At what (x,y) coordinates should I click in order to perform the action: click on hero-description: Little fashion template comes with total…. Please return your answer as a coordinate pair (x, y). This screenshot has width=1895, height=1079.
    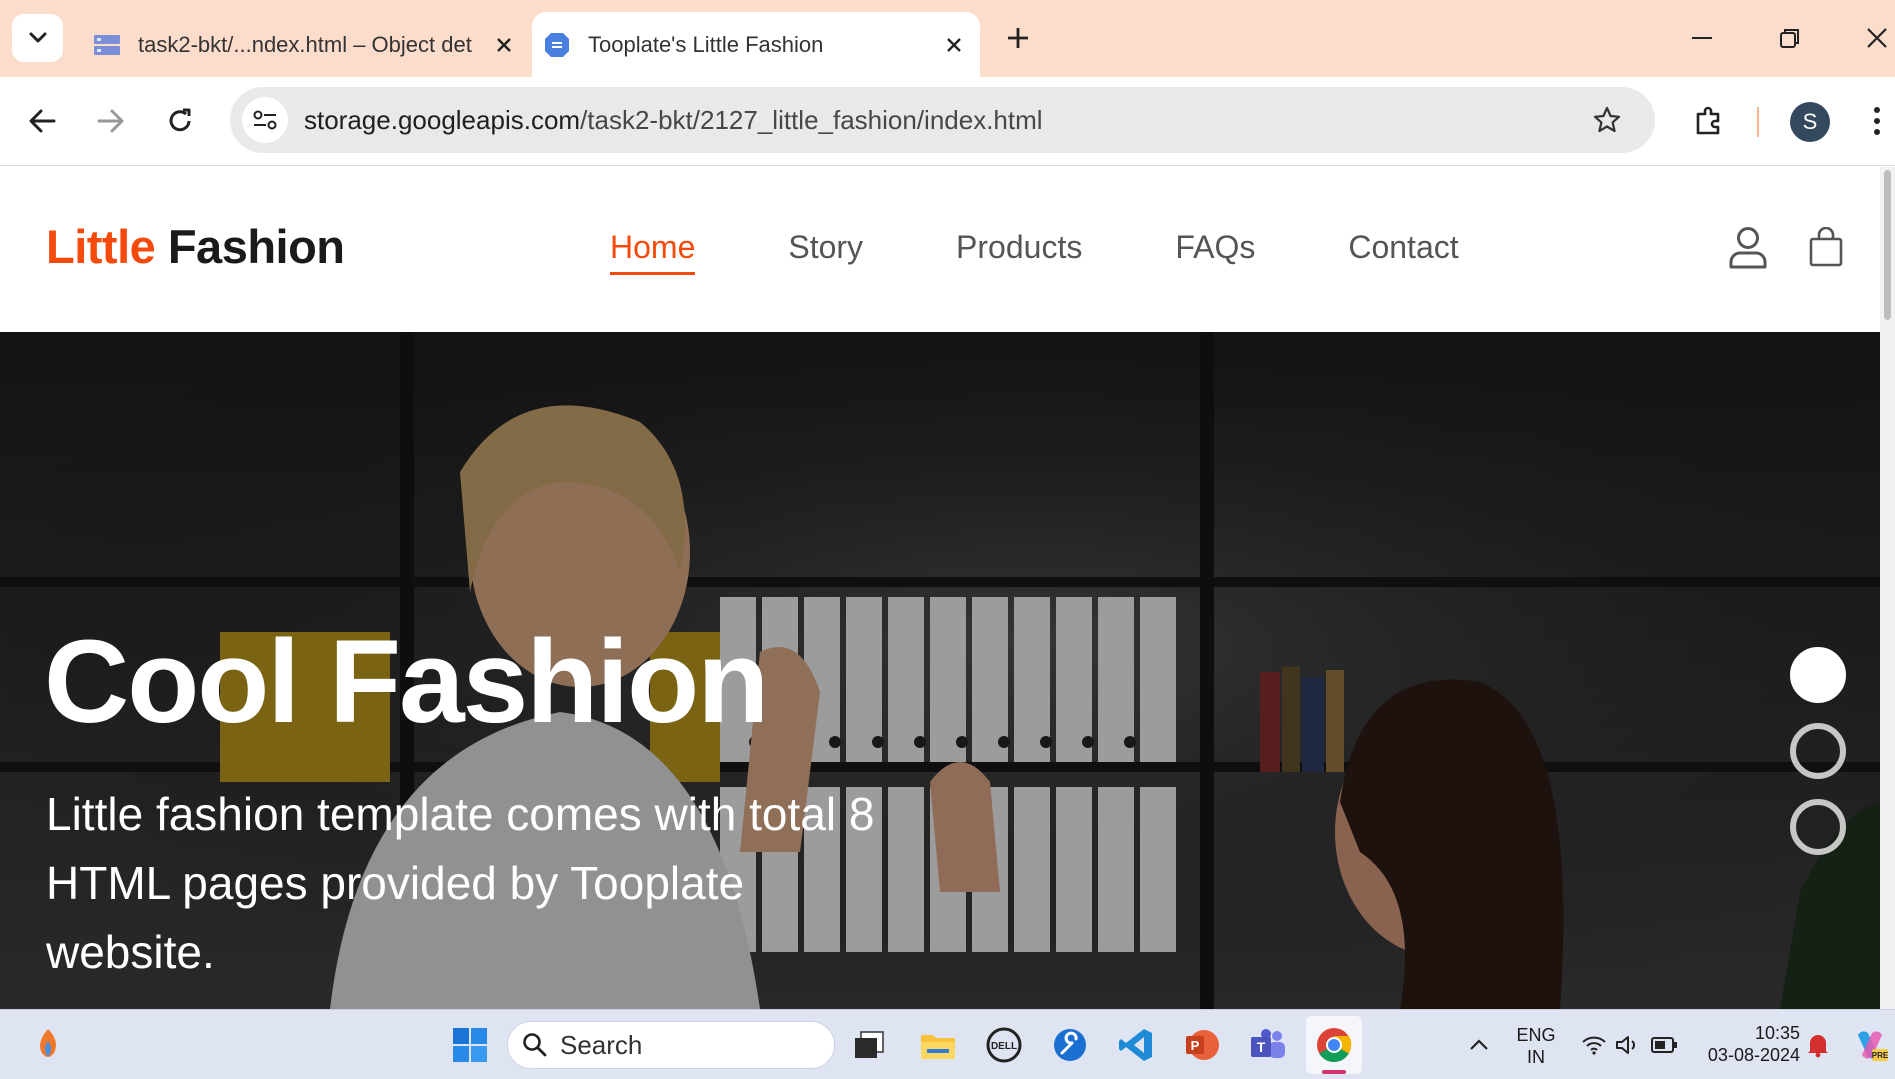
    Looking at the image, I should click on (460, 883).